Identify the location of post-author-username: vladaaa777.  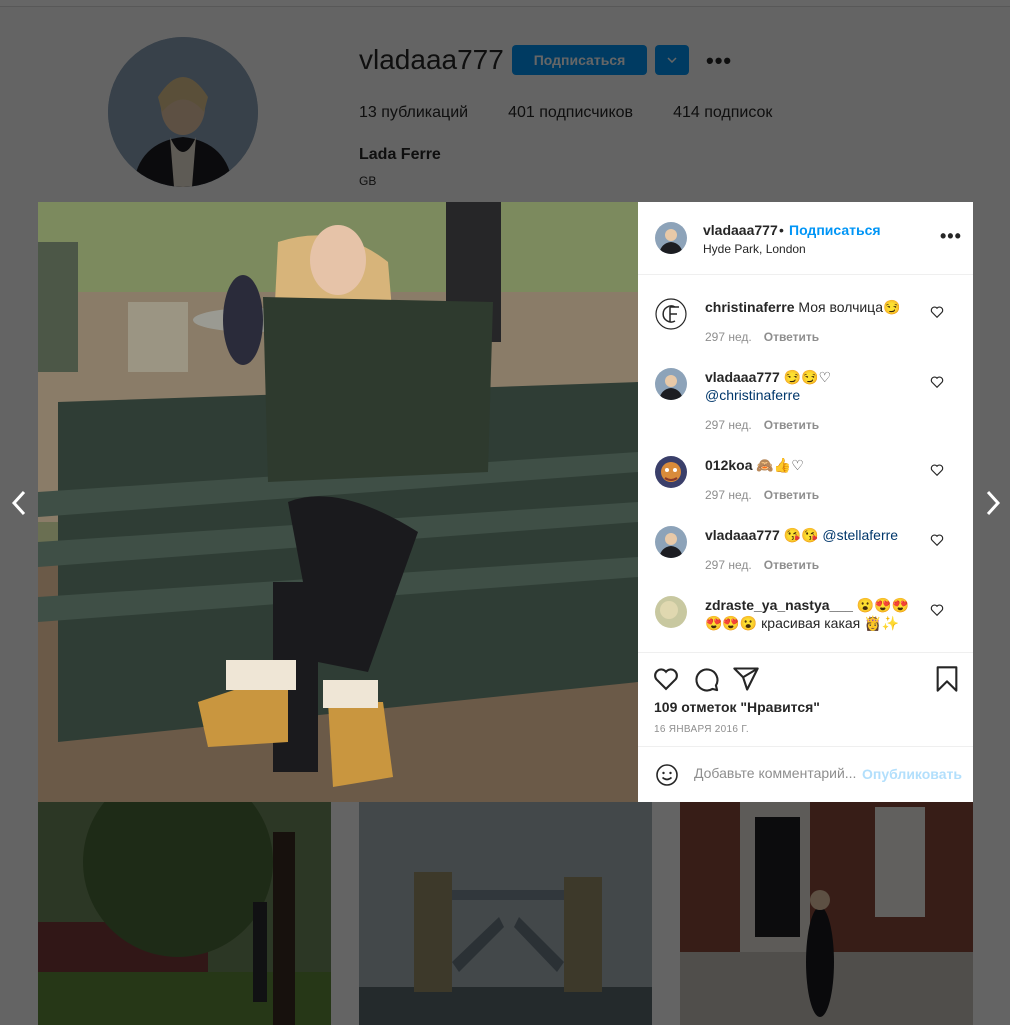
(740, 230).